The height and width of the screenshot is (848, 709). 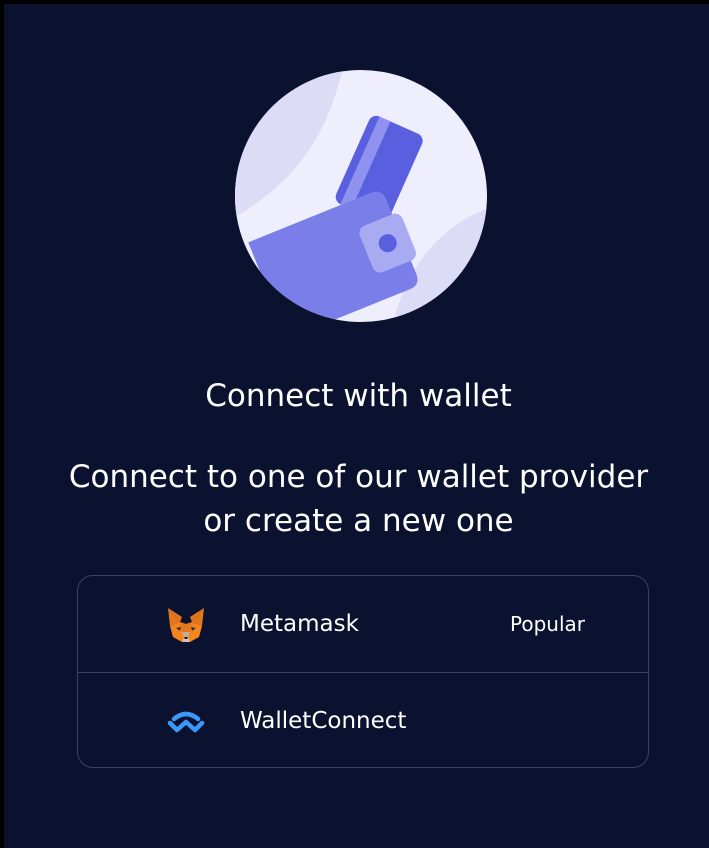 What do you see at coordinates (361, 196) in the screenshot?
I see `wallet-illustration-icon` at bounding box center [361, 196].